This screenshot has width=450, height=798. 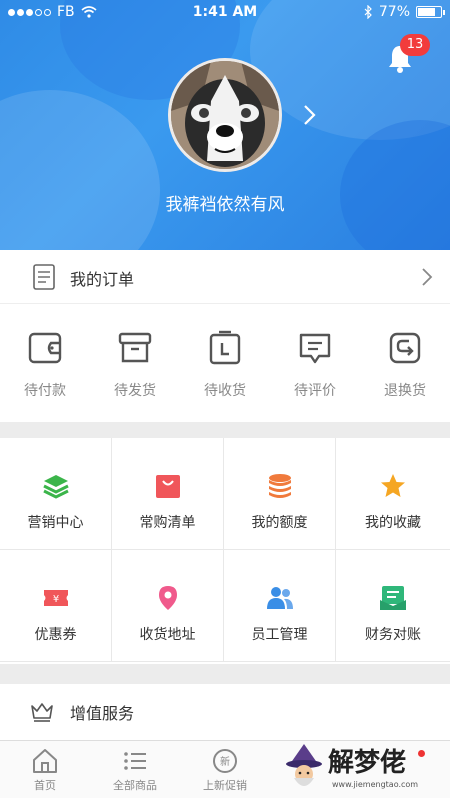 What do you see at coordinates (315, 391) in the screenshot?
I see `order-label: 待评价` at bounding box center [315, 391].